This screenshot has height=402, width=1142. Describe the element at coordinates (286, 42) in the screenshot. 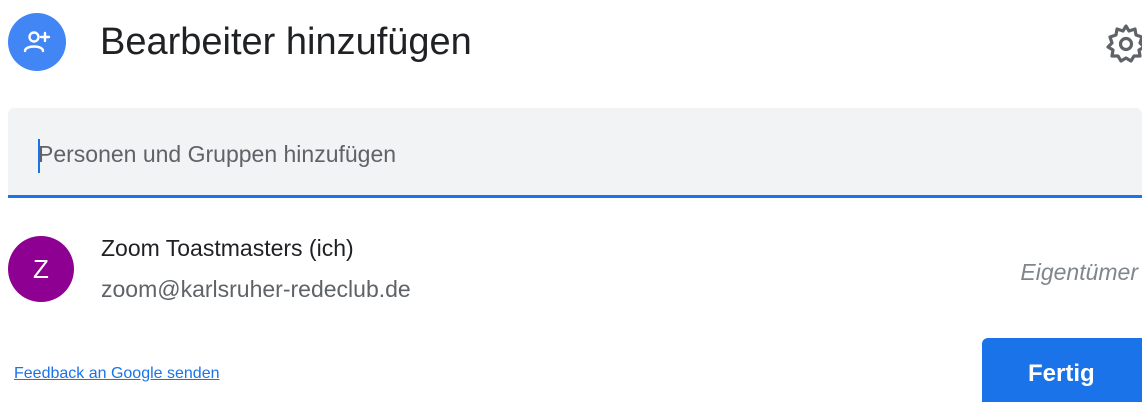

I see `dialog-title: Bearbeiter hinzufügen` at that location.